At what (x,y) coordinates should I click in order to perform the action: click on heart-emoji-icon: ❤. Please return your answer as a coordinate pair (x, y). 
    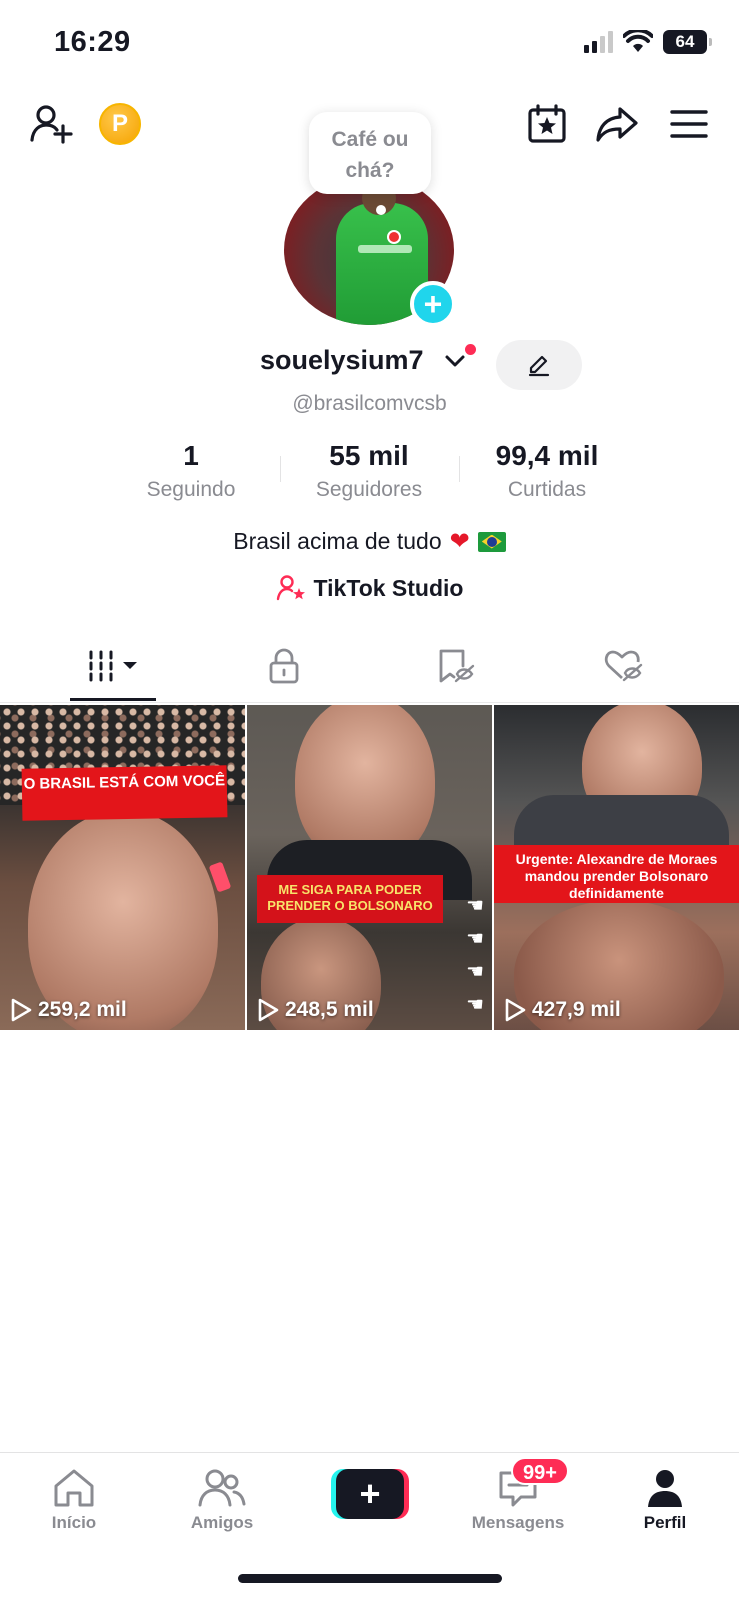
    Looking at the image, I should click on (459, 541).